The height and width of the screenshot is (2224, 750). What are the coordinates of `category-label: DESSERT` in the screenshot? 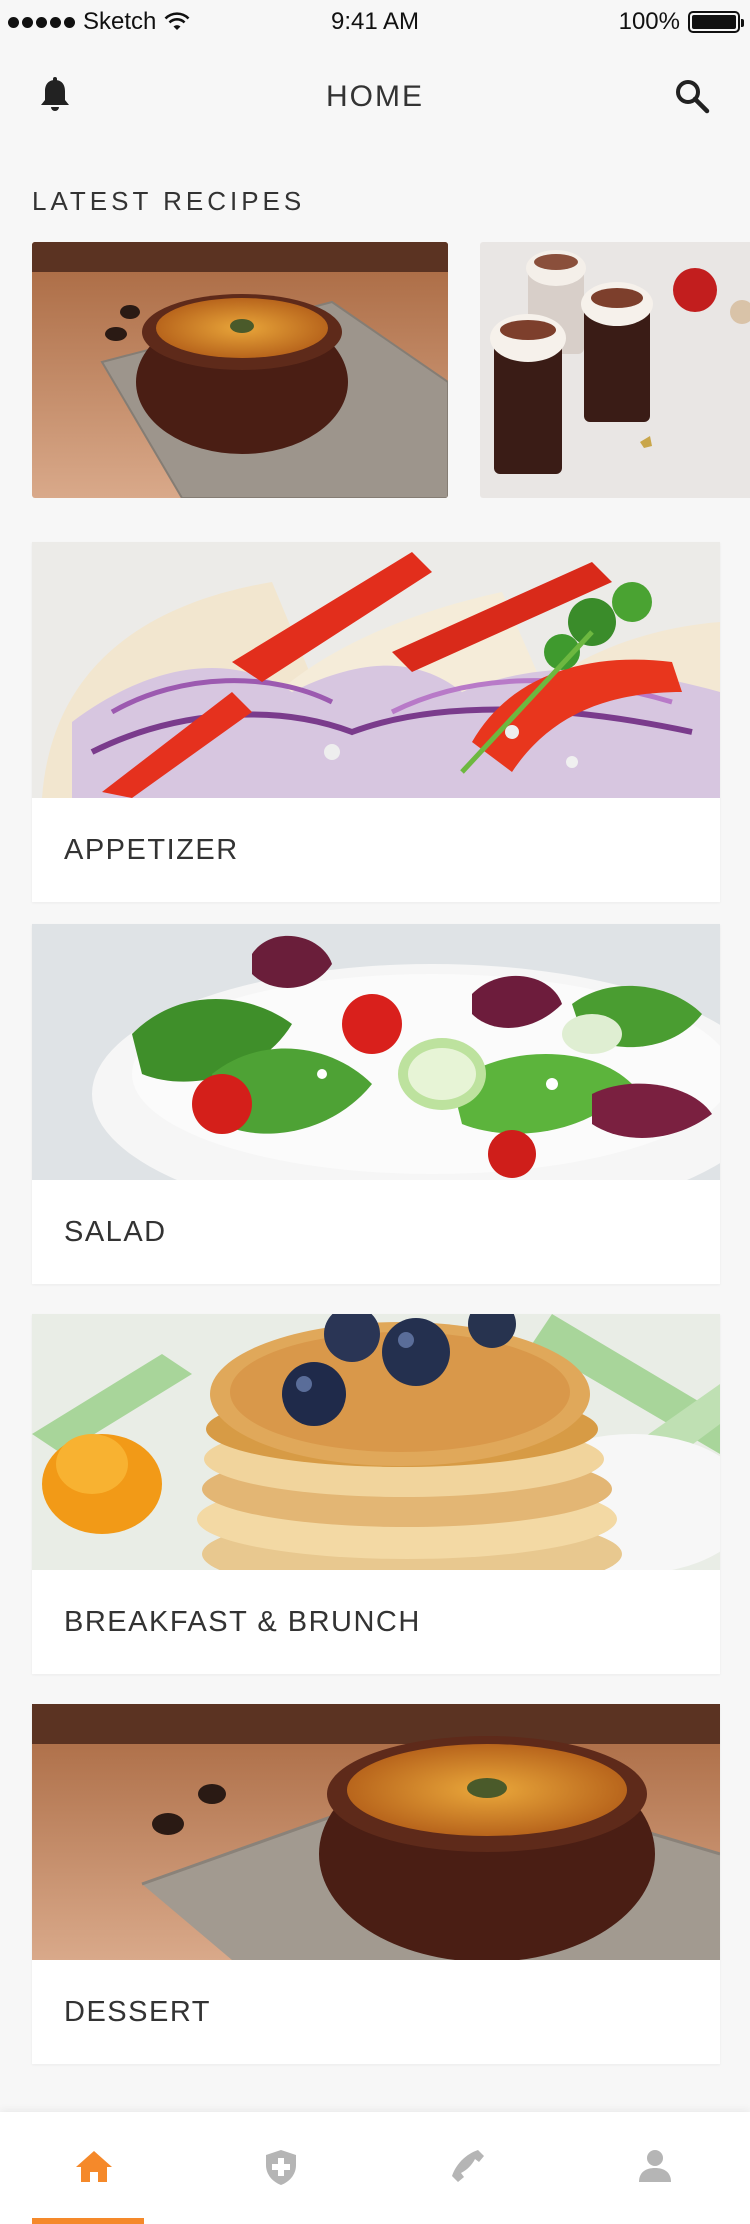 It's located at (137, 2011).